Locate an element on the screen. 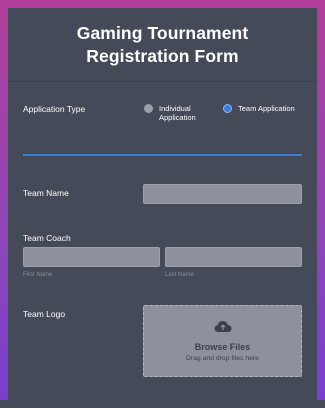 Image resolution: width=325 pixels, height=408 pixels. section-divider is located at coordinates (162, 155).